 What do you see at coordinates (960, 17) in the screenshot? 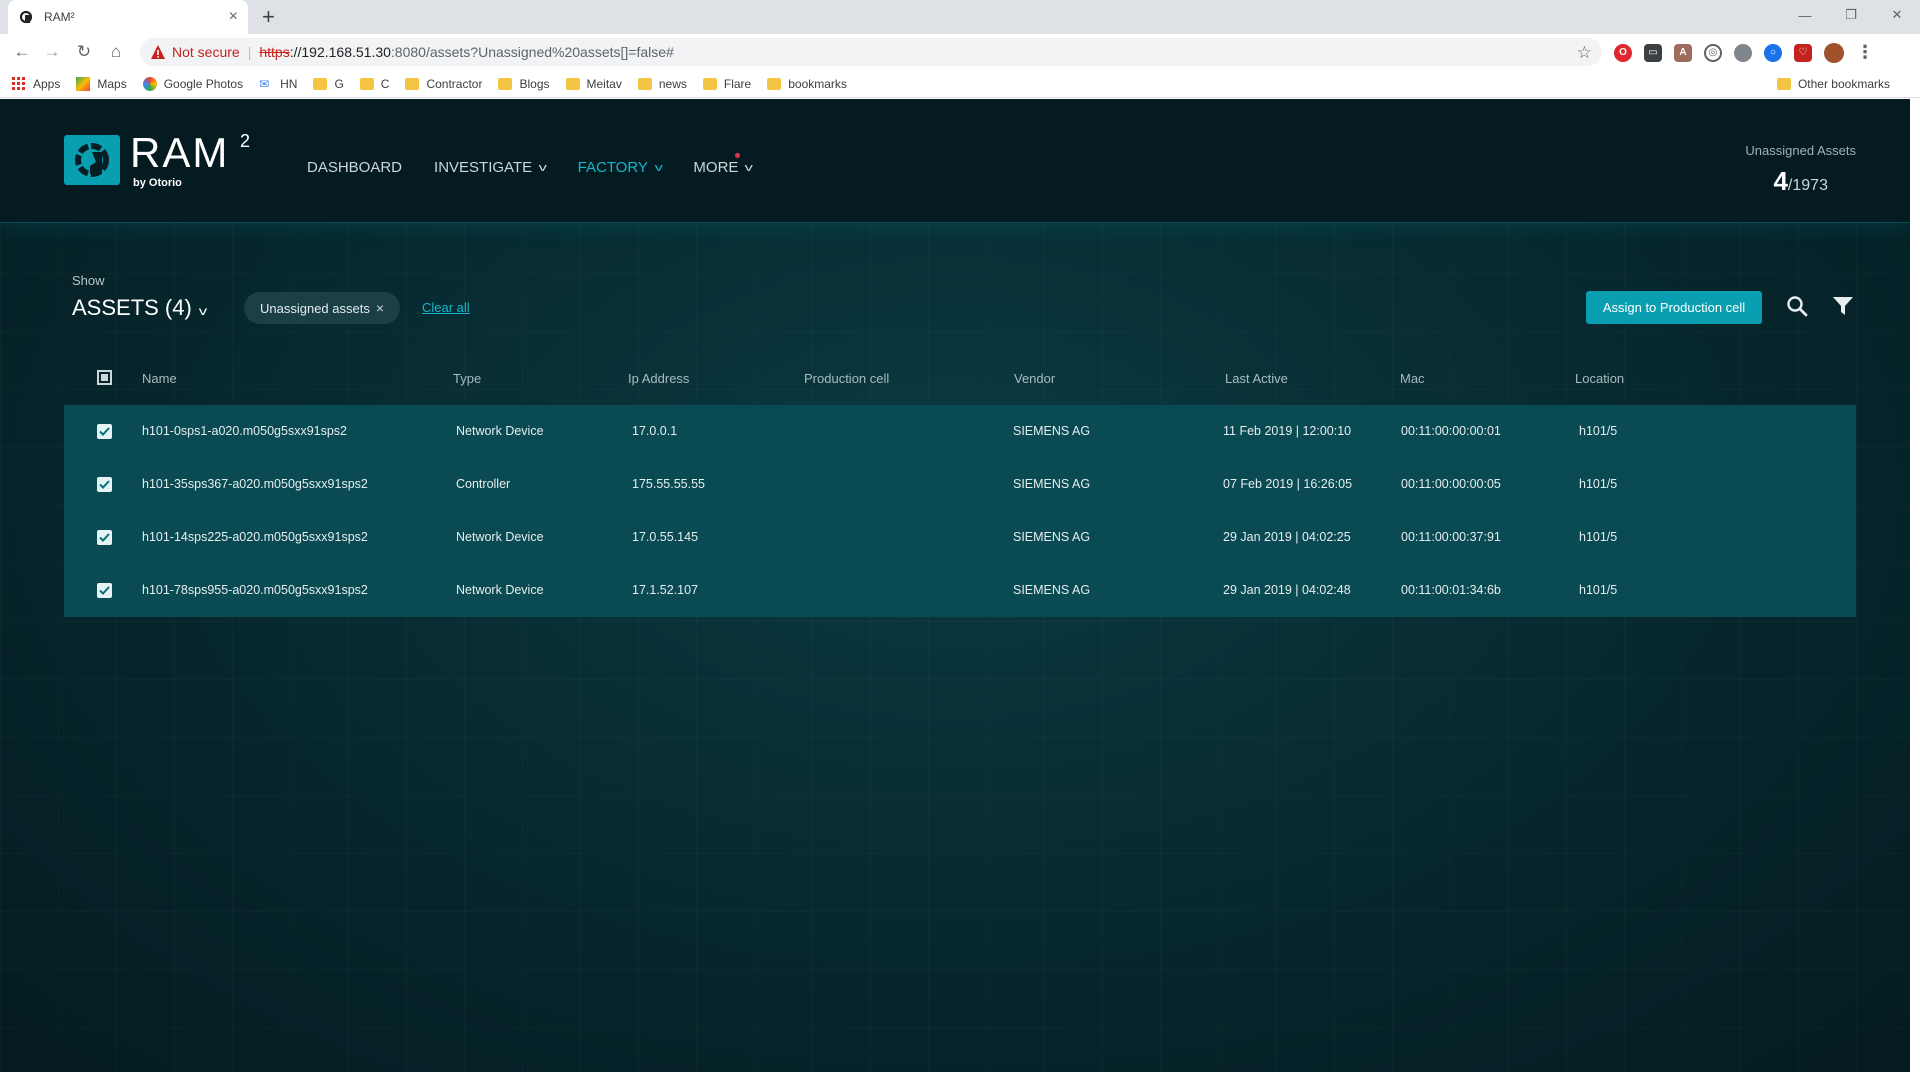
I see `browser-tabstrip: RAM² × + — ❐ ✕` at bounding box center [960, 17].